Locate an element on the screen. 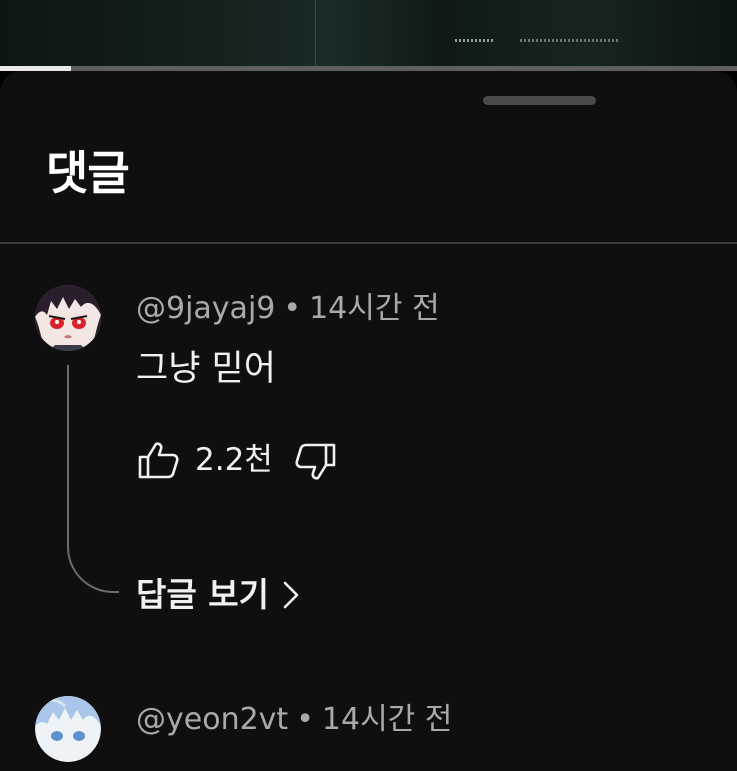 The width and height of the screenshot is (737, 771). video-frame-line is located at coordinates (315, 33).